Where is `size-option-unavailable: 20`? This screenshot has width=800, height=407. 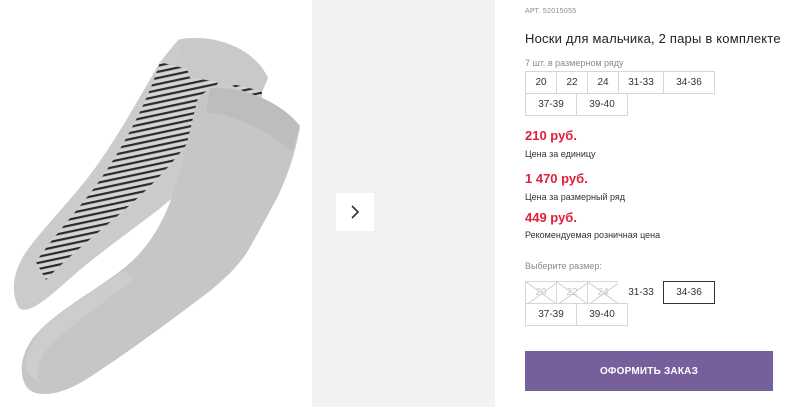
size-option-unavailable: 20 is located at coordinates (541, 293).